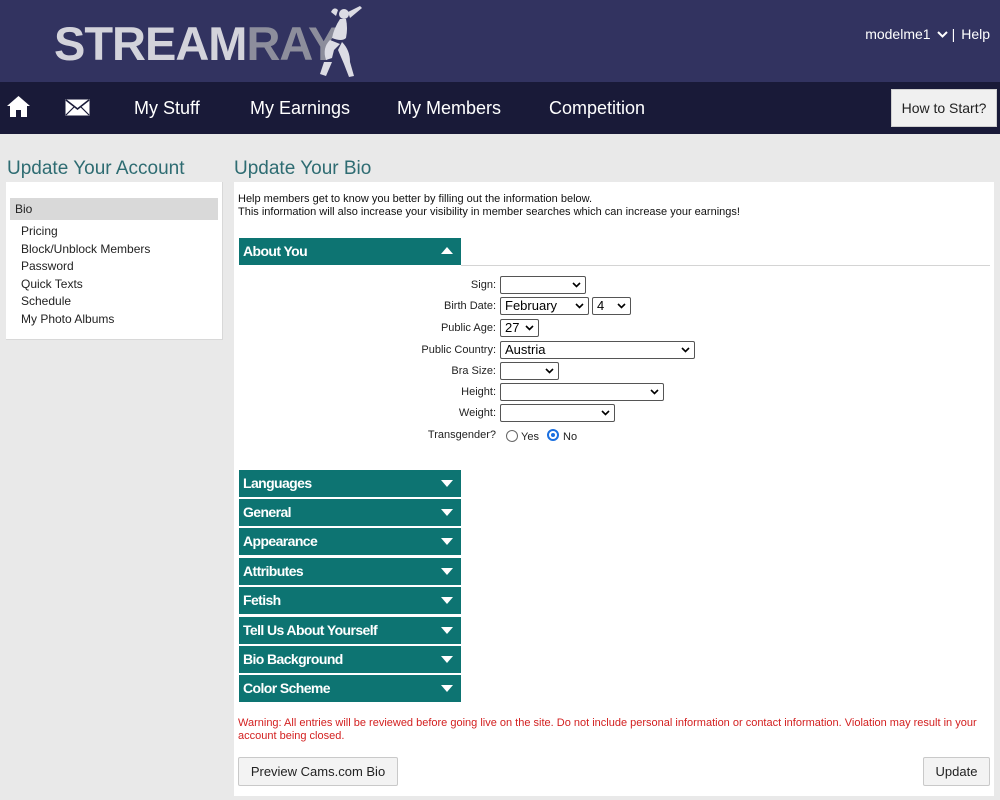  Describe the element at coordinates (262, 600) in the screenshot. I see `section-label: Fetish` at that location.